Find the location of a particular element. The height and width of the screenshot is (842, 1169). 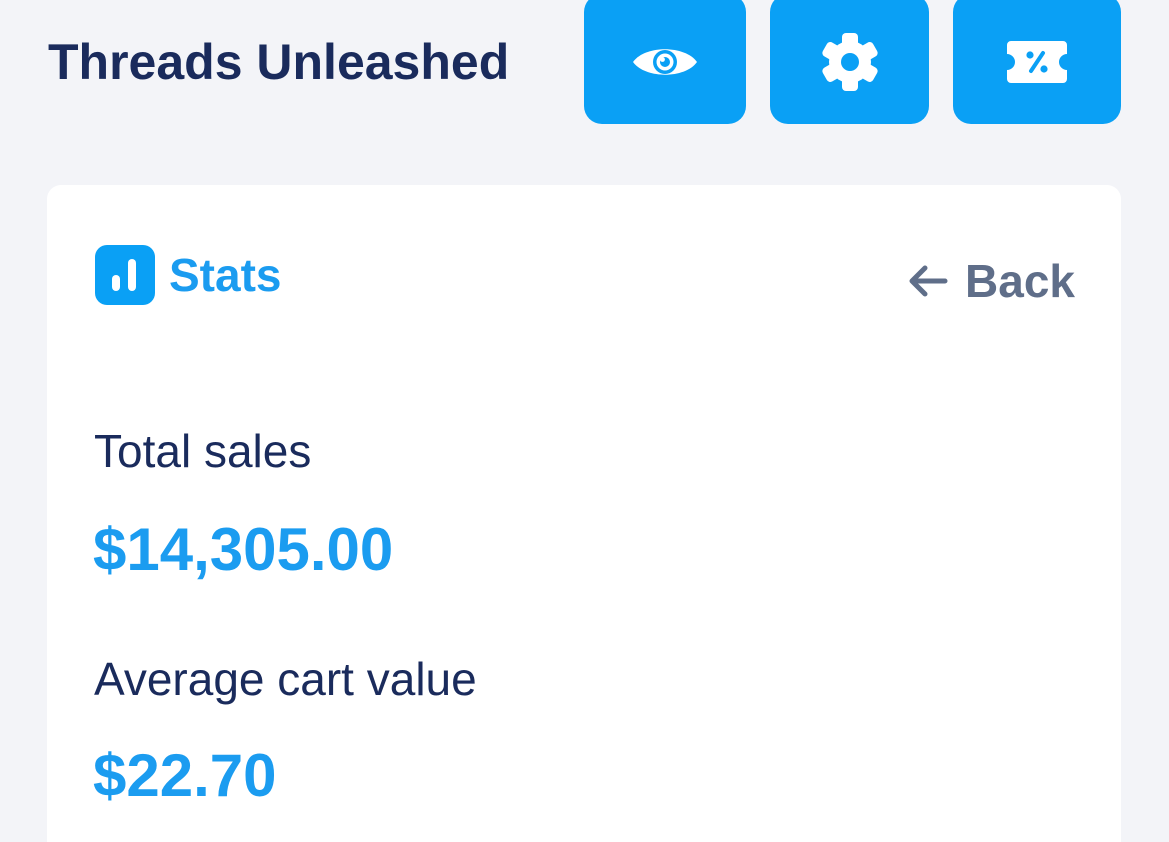

bar-chart-icon is located at coordinates (125, 275).